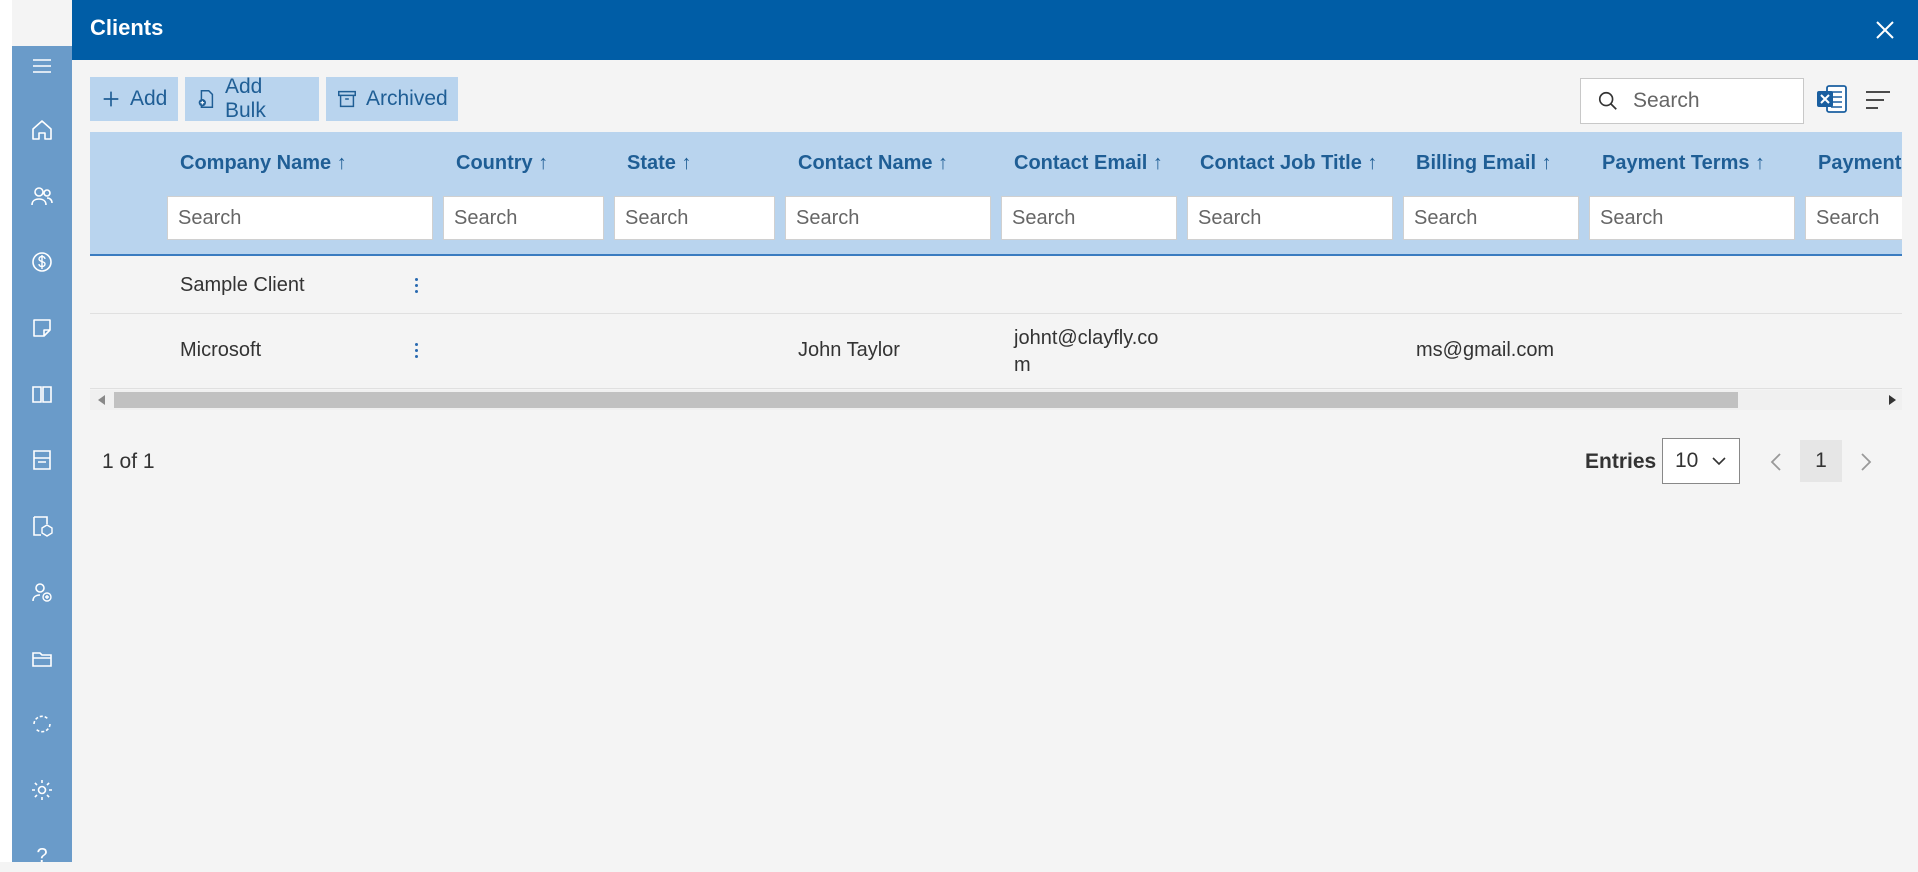 The height and width of the screenshot is (872, 1918). What do you see at coordinates (1853, 218) in the screenshot?
I see `filter-payment` at bounding box center [1853, 218].